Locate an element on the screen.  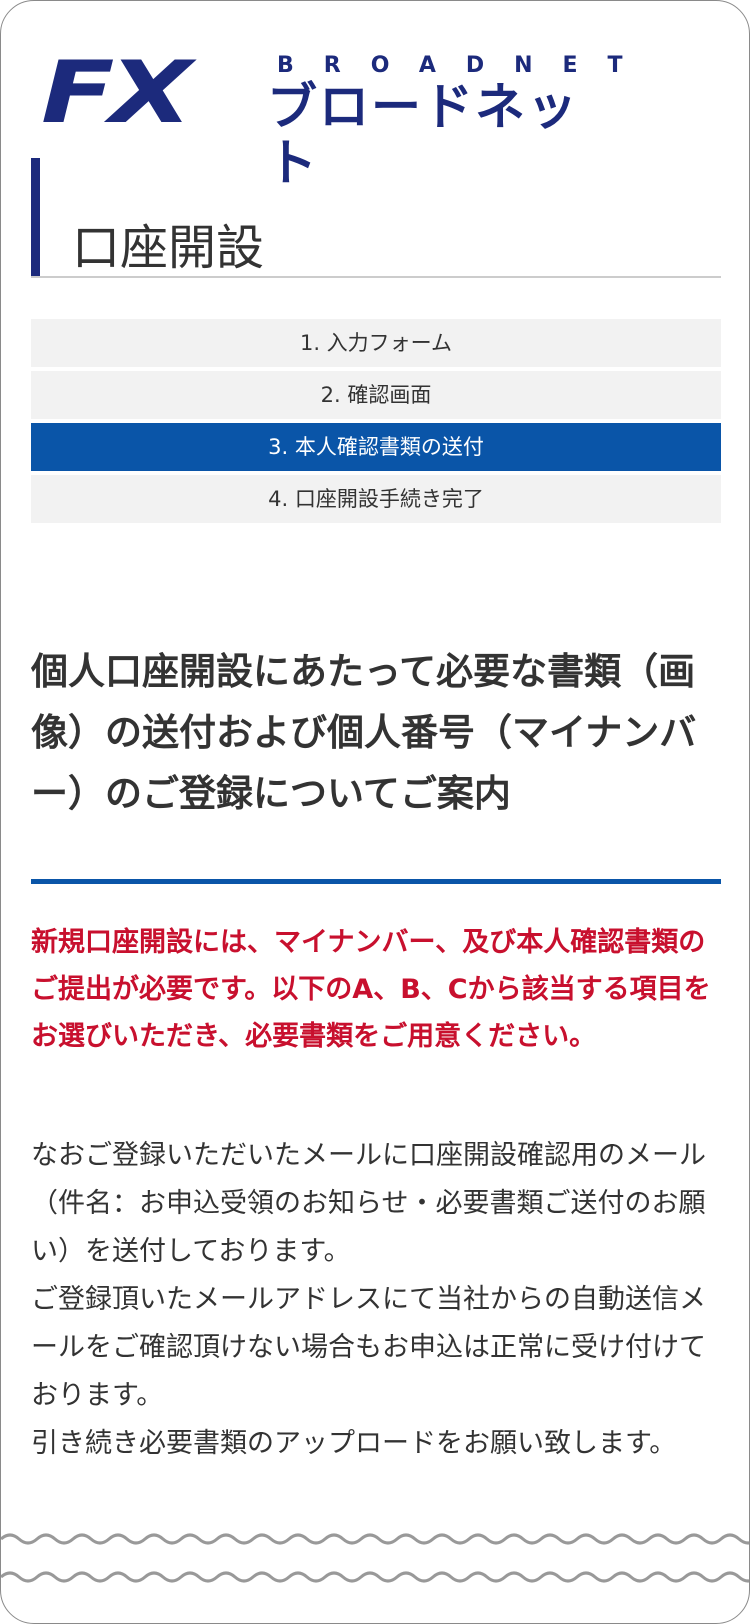
step-confirmation: 2. 確認画面 is located at coordinates (376, 395).